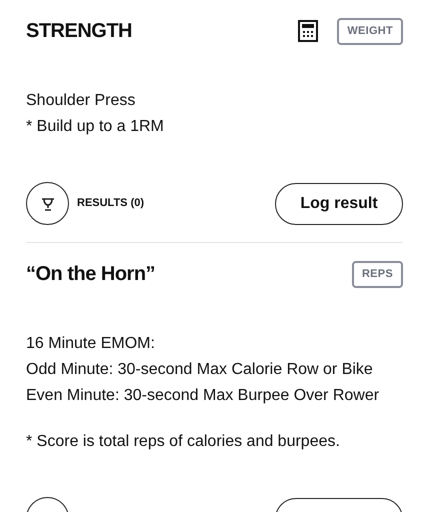  Describe the element at coordinates (91, 344) in the screenshot. I see `description-line: 16 Minute EMOM:` at that location.